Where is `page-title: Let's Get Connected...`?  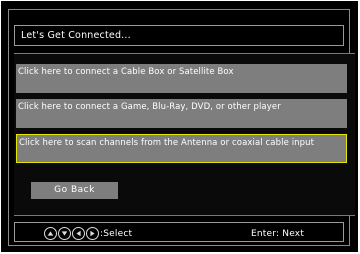
page-title: Let's Get Connected... is located at coordinates (179, 35).